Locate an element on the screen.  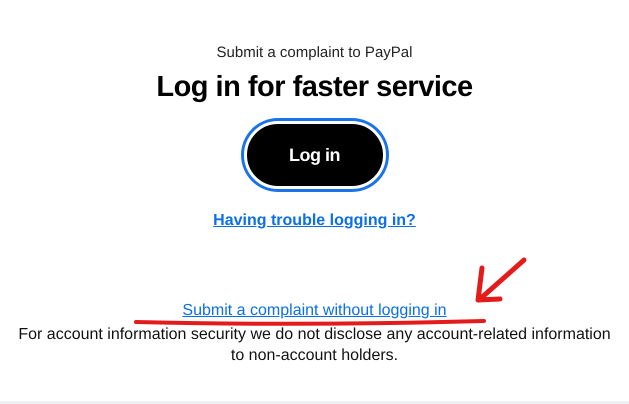
annotation-arrow is located at coordinates (501, 280).